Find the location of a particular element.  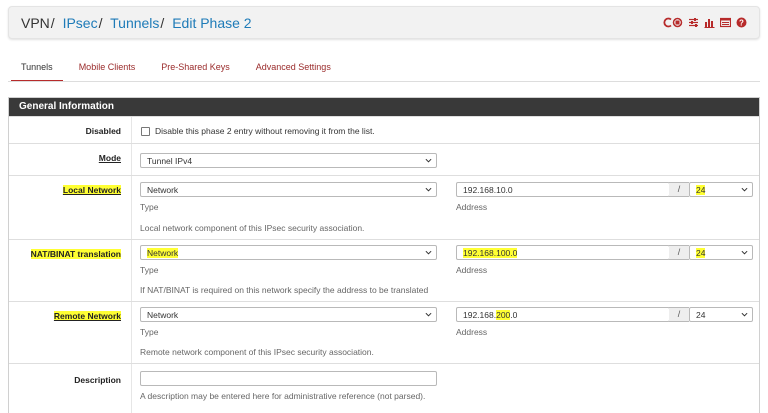

breadcrumb-tunnels-link: Tunnels is located at coordinates (134, 23).